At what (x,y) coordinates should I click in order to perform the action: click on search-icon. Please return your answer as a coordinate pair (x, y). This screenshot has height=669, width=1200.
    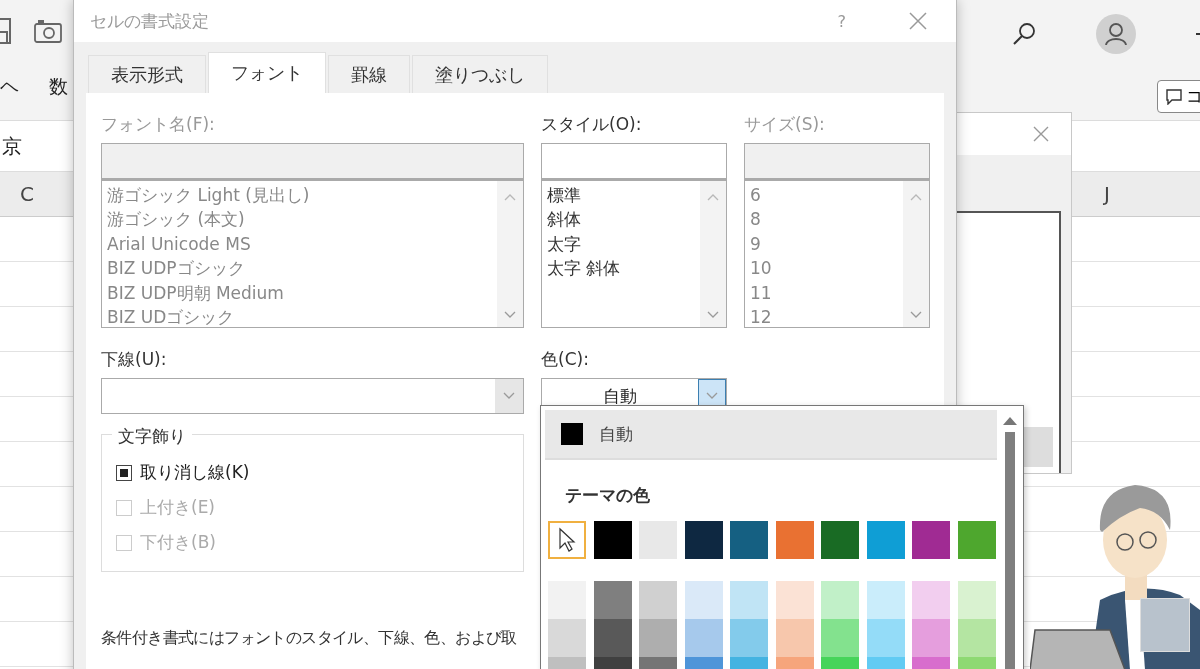
    Looking at the image, I should click on (1024, 34).